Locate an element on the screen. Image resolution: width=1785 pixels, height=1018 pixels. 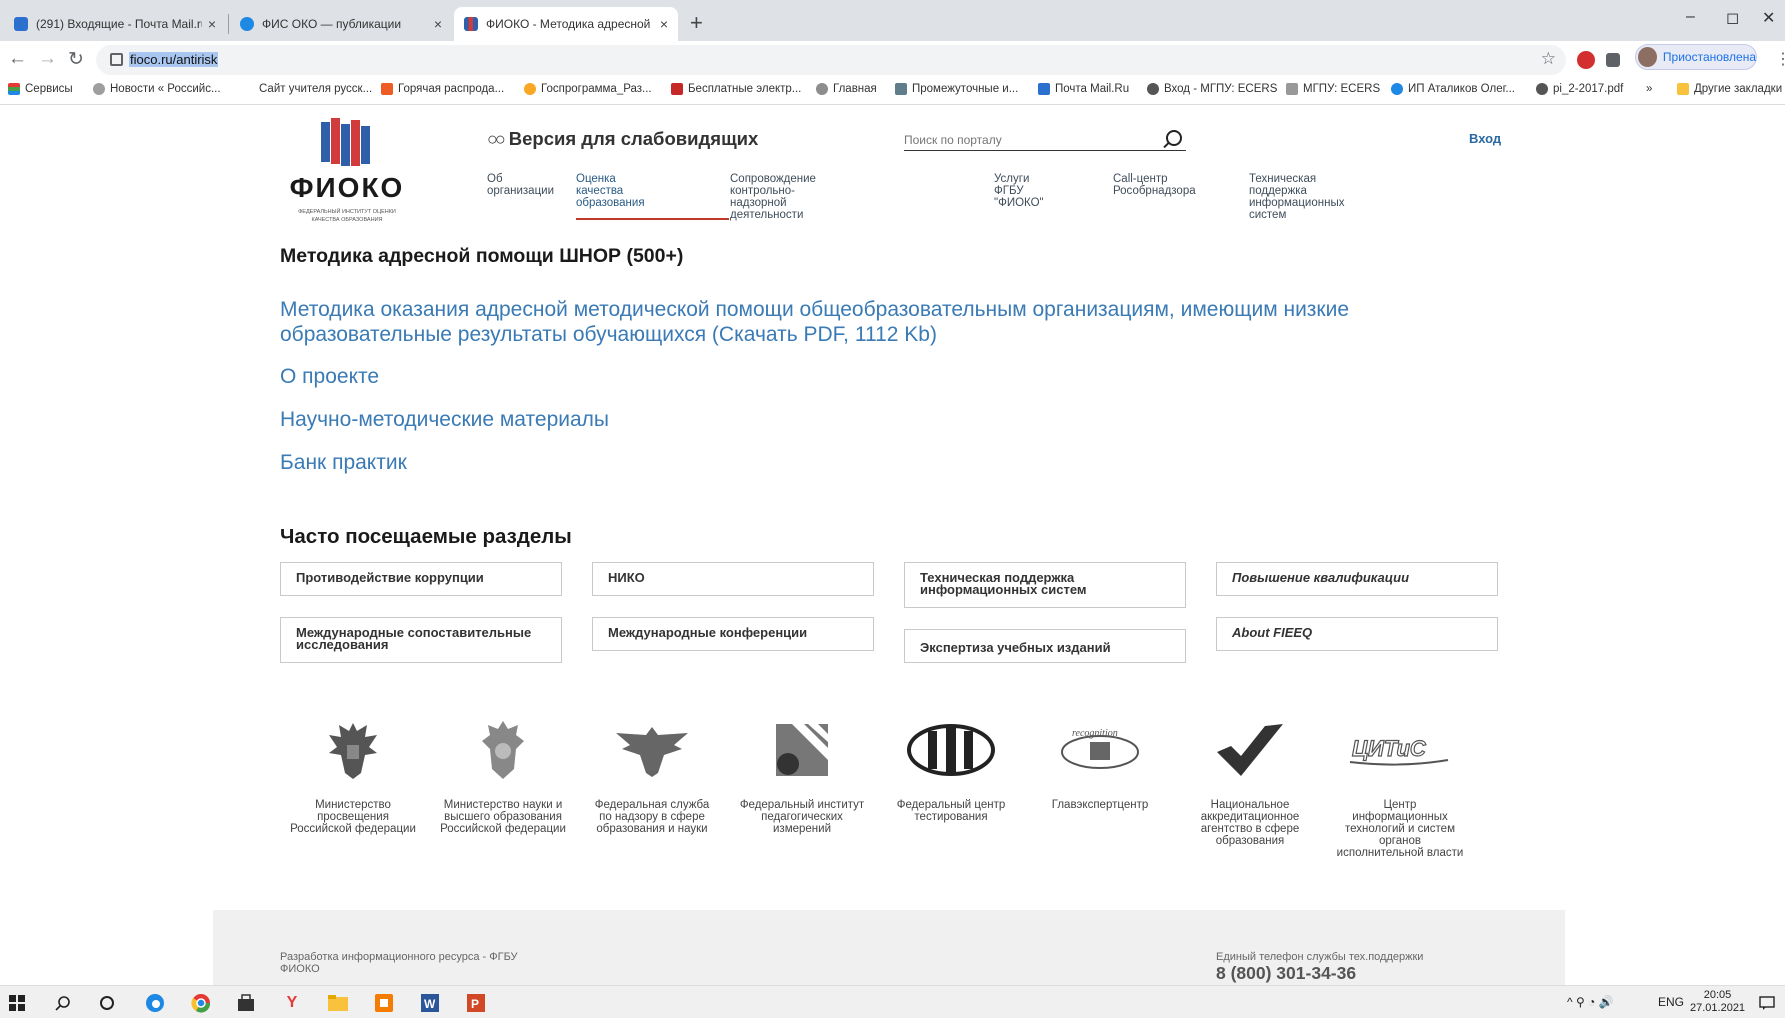
recognition-logo-icon: recognition is located at coordinates (1100, 748).